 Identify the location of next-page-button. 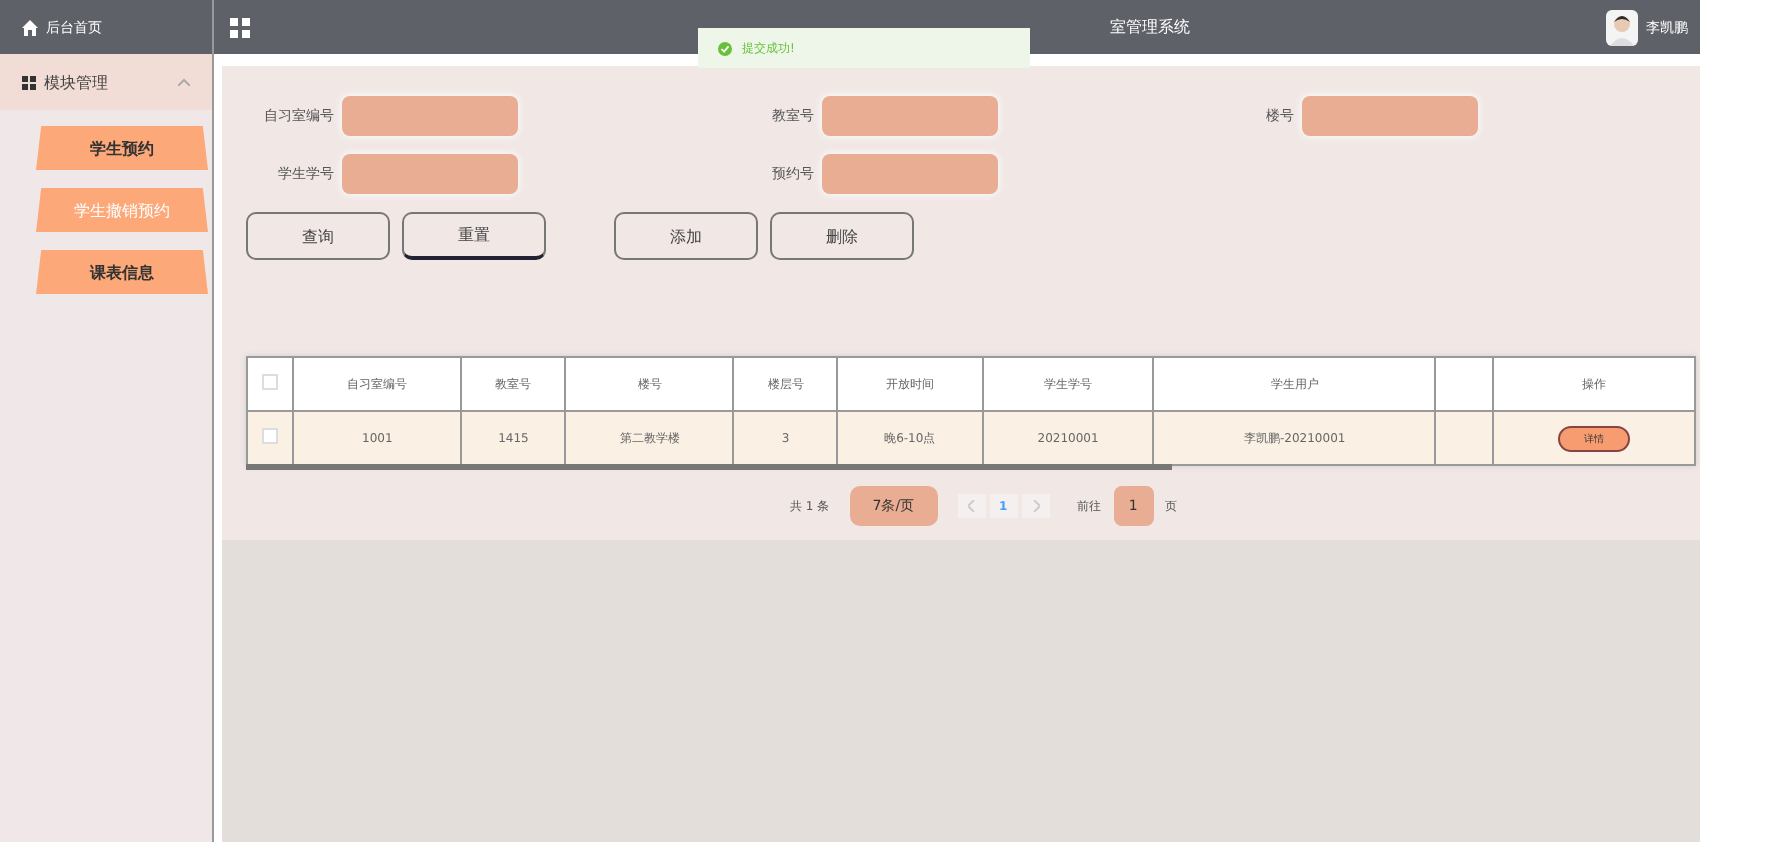
(1035, 506).